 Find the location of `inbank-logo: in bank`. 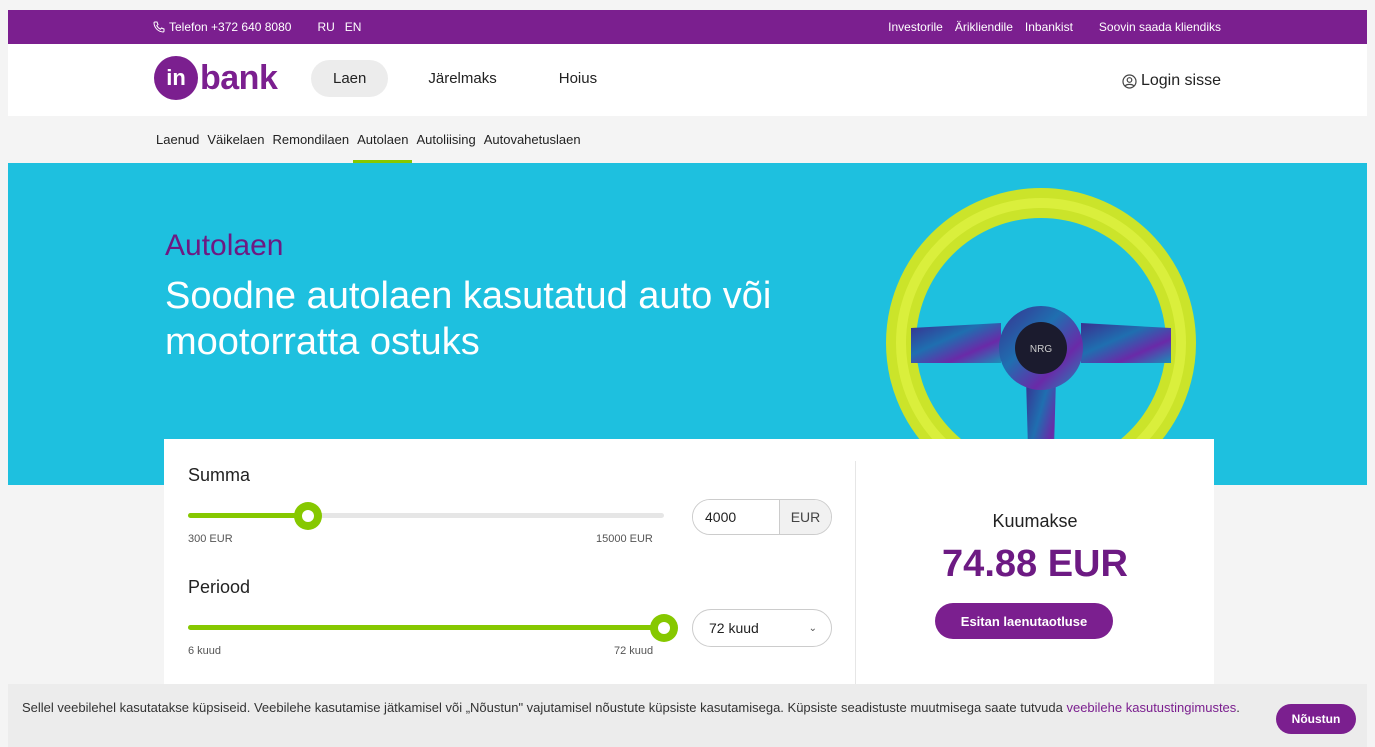

inbank-logo: in bank is located at coordinates (216, 78).